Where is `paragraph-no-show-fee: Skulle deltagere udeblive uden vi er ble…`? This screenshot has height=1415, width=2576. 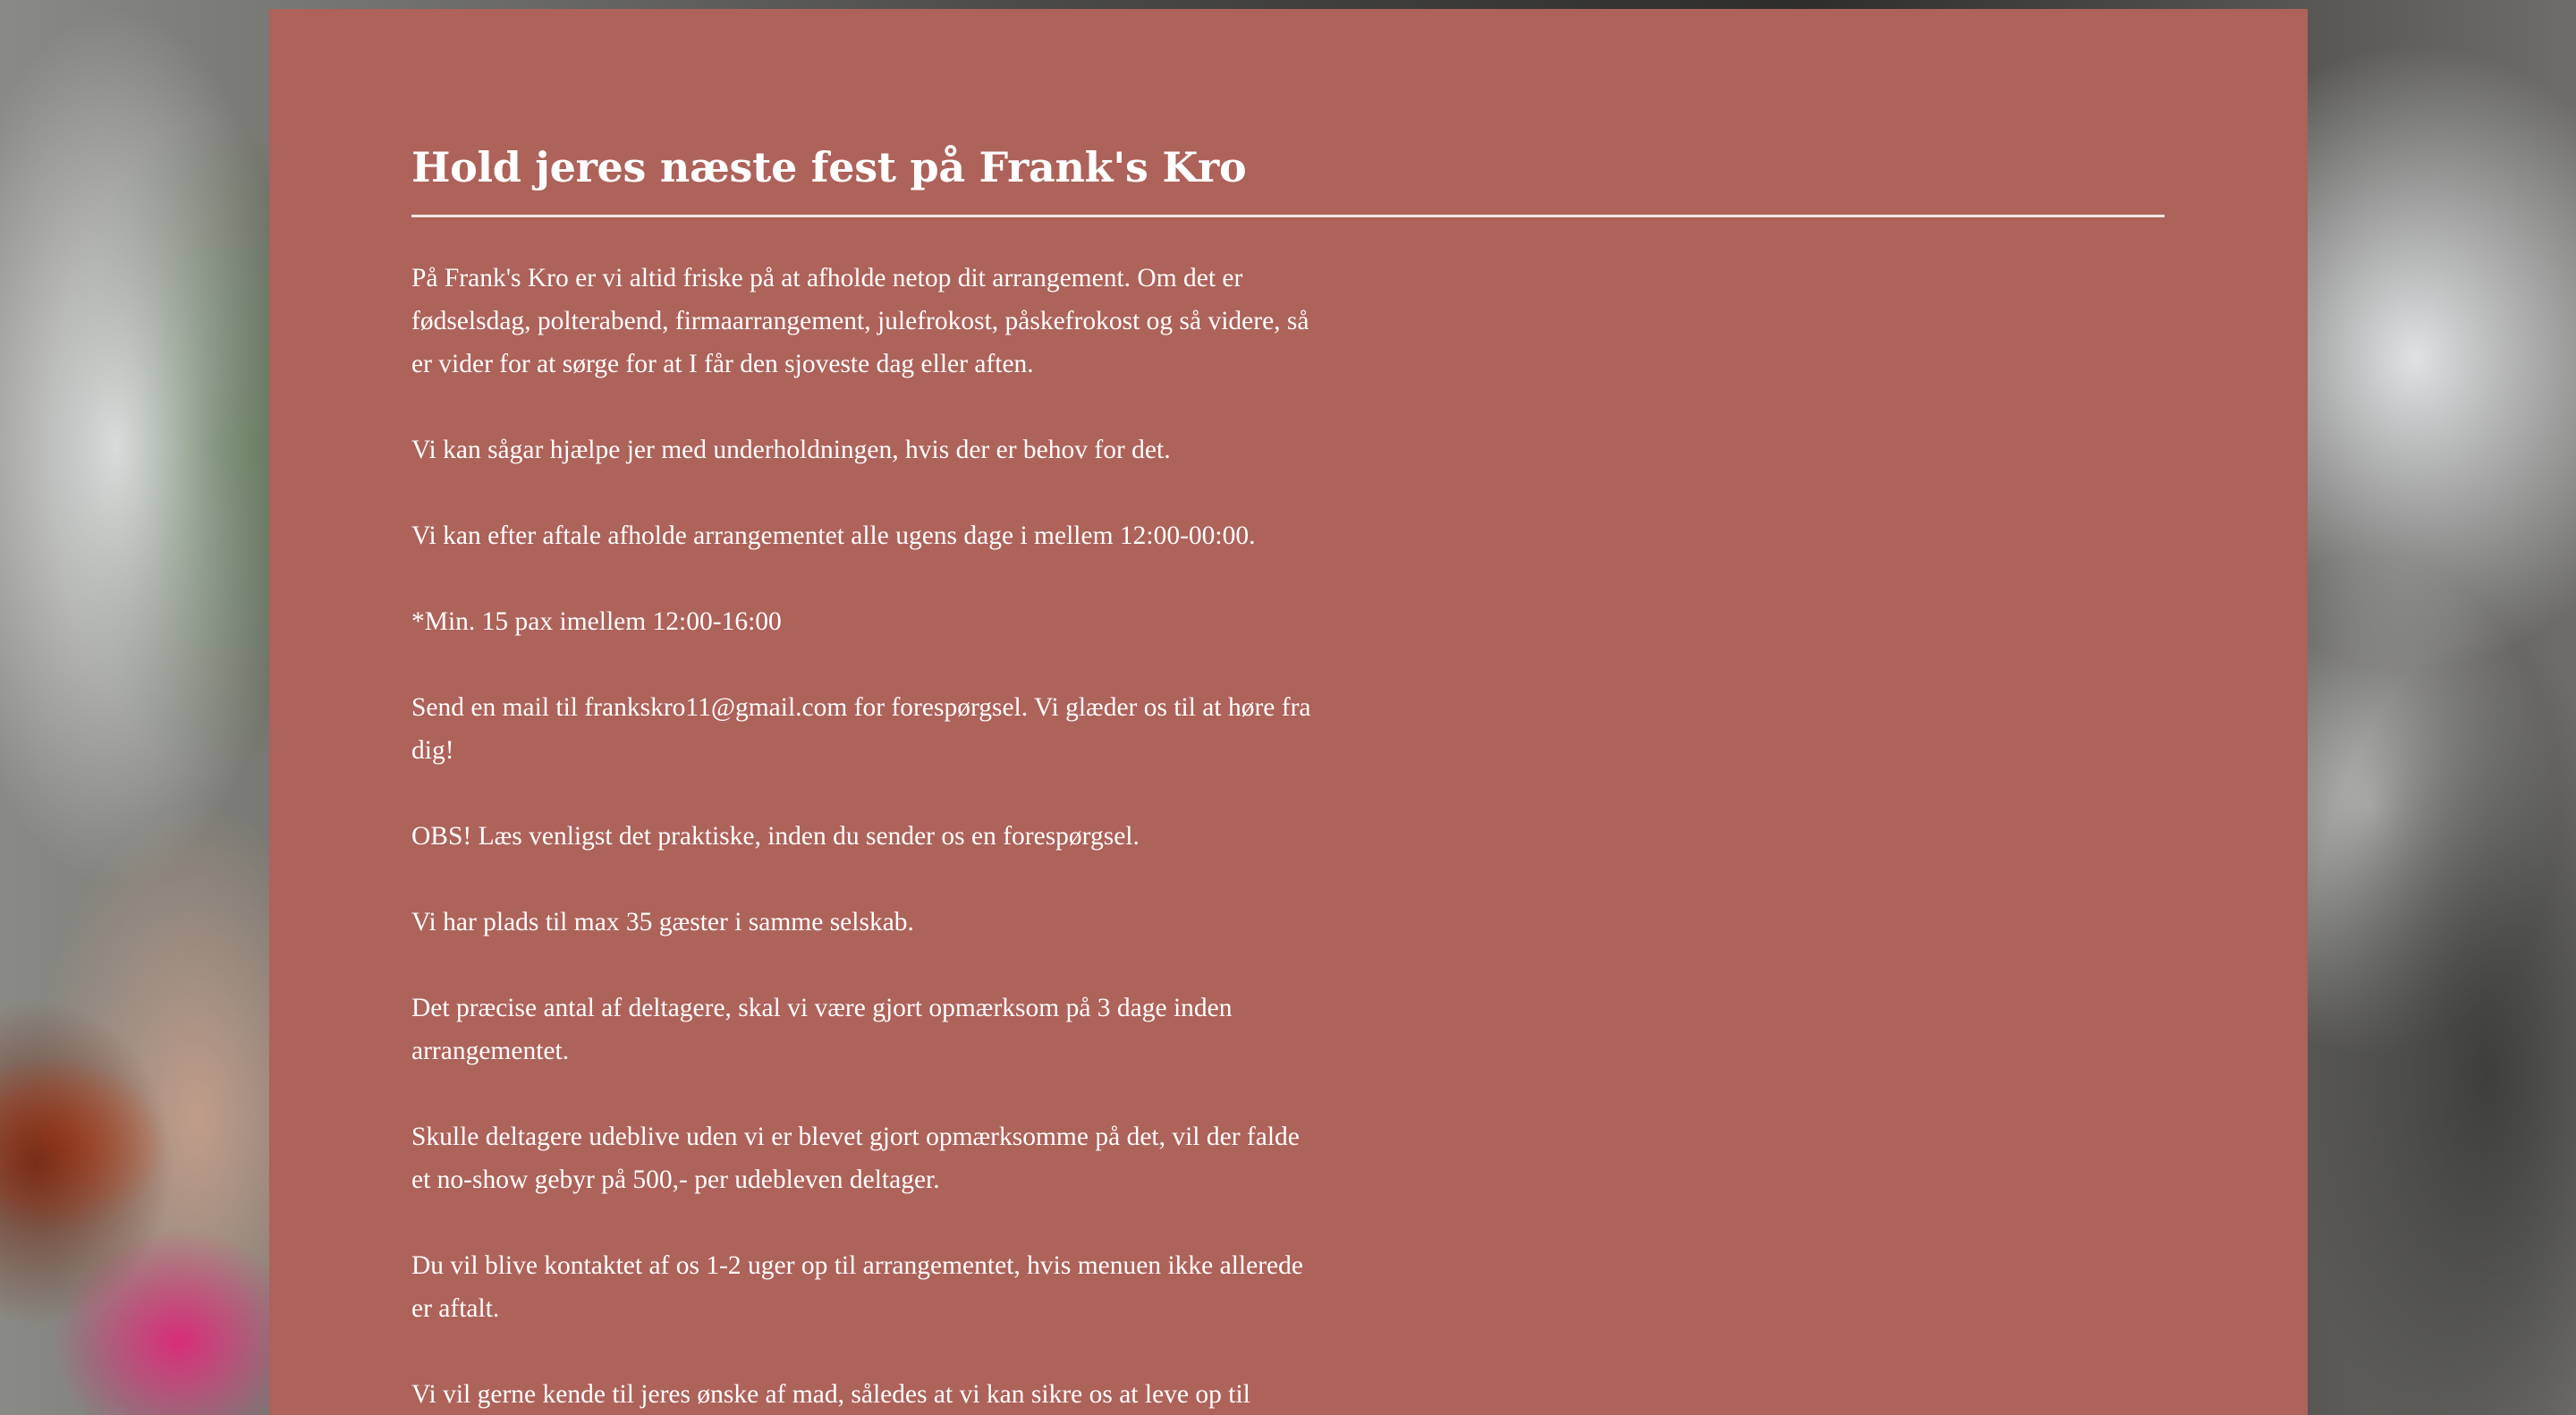 paragraph-no-show-fee: Skulle deltagere udeblive uden vi er ble… is located at coordinates (855, 1158).